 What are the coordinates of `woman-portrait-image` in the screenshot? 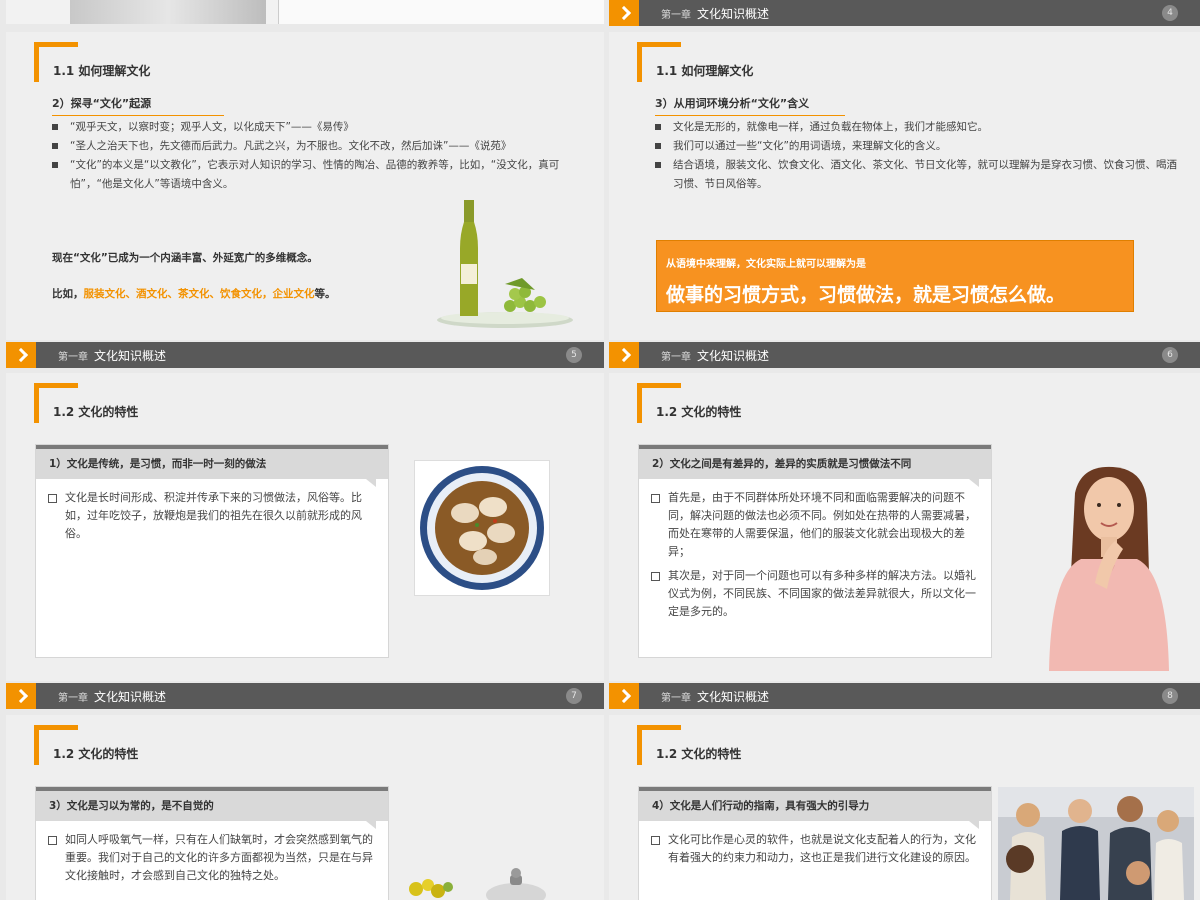 It's located at (1109, 568).